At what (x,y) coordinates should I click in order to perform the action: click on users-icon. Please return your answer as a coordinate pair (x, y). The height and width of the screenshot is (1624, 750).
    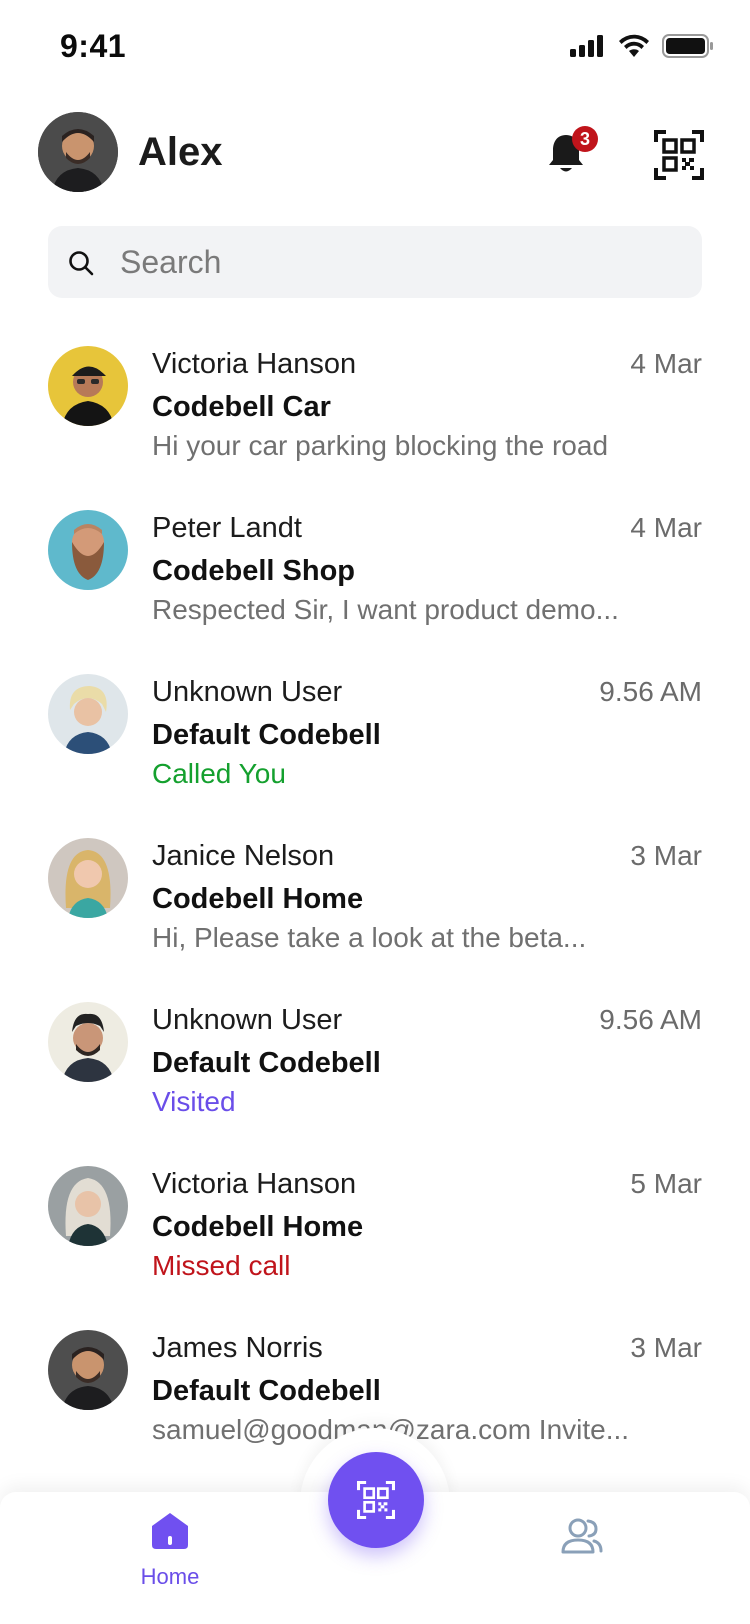
    Looking at the image, I should click on (582, 1536).